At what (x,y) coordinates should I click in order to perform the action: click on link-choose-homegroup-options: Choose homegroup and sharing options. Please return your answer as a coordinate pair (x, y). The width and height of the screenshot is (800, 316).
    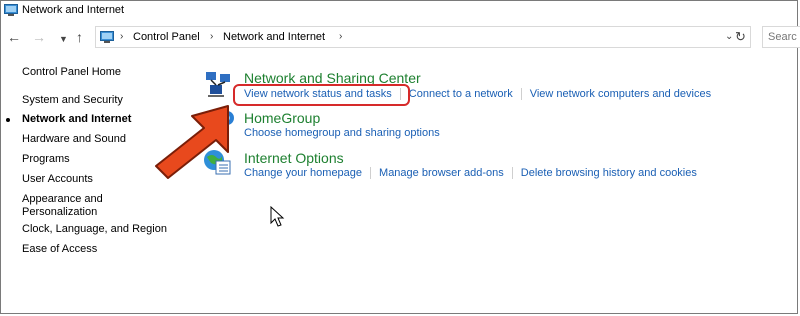
    Looking at the image, I should click on (342, 133).